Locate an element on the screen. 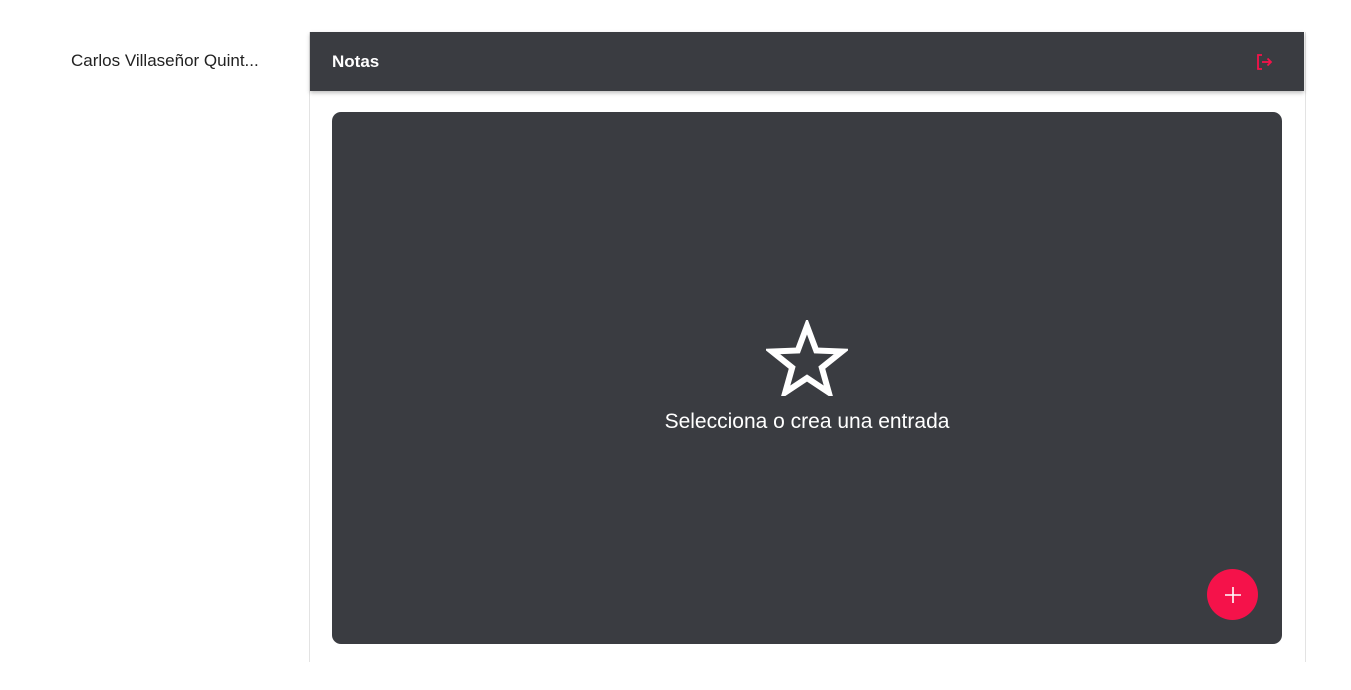 Image resolution: width=1351 pixels, height=690 pixels. plus-icon is located at coordinates (1232, 594).